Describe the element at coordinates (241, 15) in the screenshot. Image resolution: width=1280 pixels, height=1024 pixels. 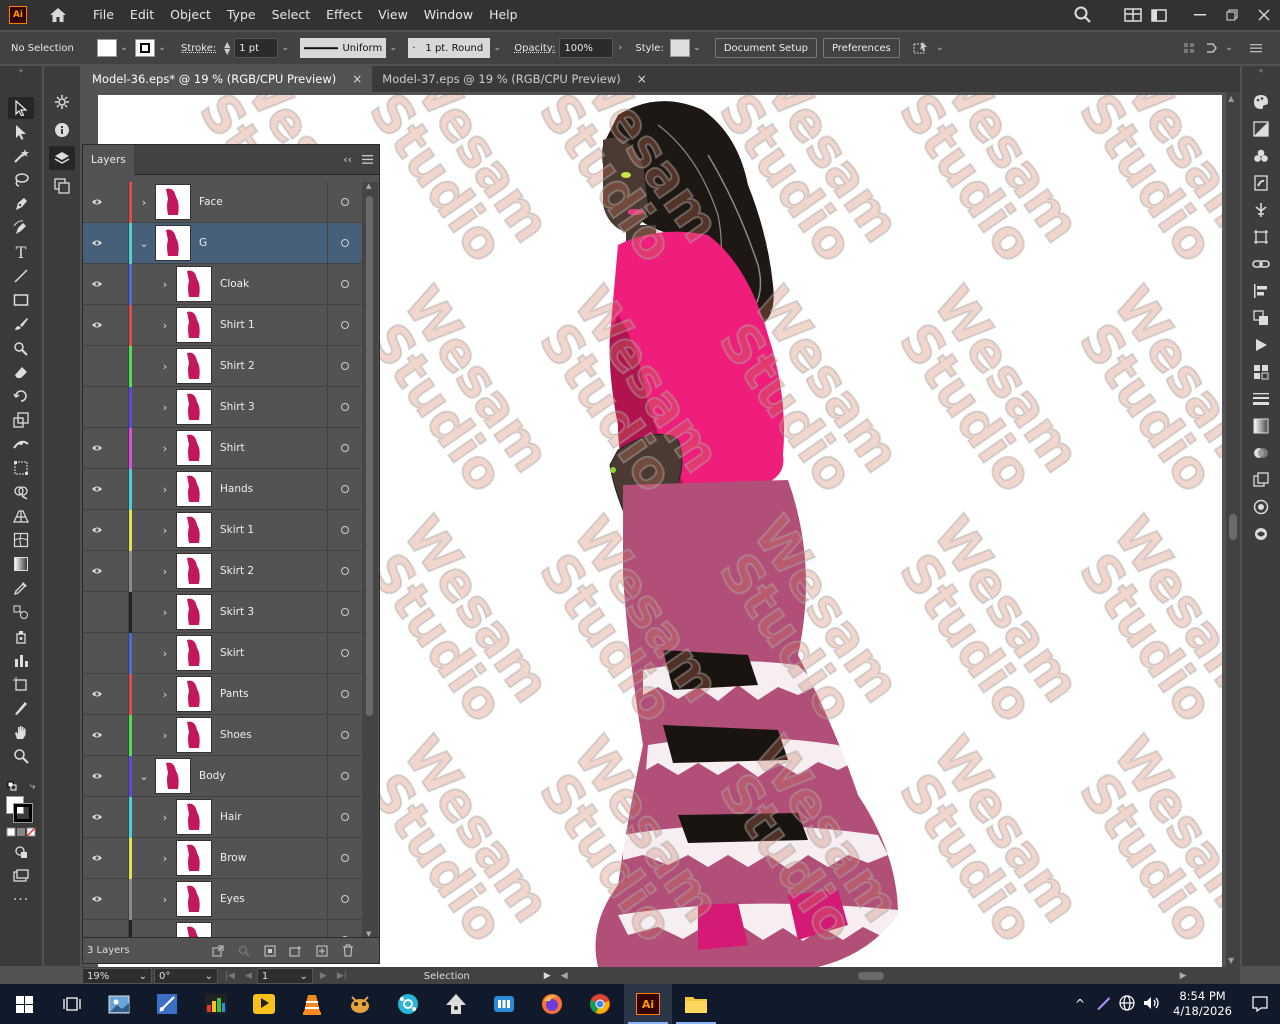
I see `menu-type: Type` at that location.